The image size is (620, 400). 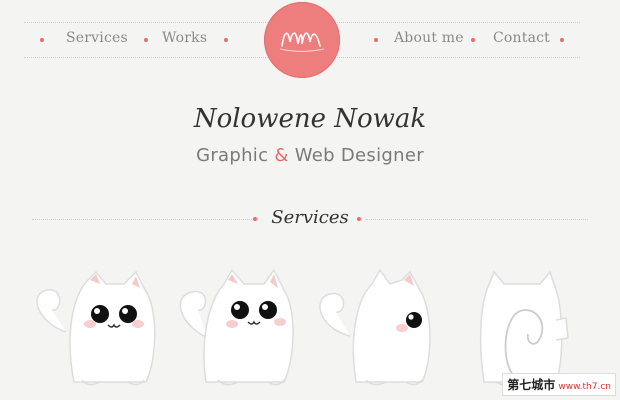 What do you see at coordinates (232, 155) in the screenshot?
I see `tagline-graphic: Graphic` at bounding box center [232, 155].